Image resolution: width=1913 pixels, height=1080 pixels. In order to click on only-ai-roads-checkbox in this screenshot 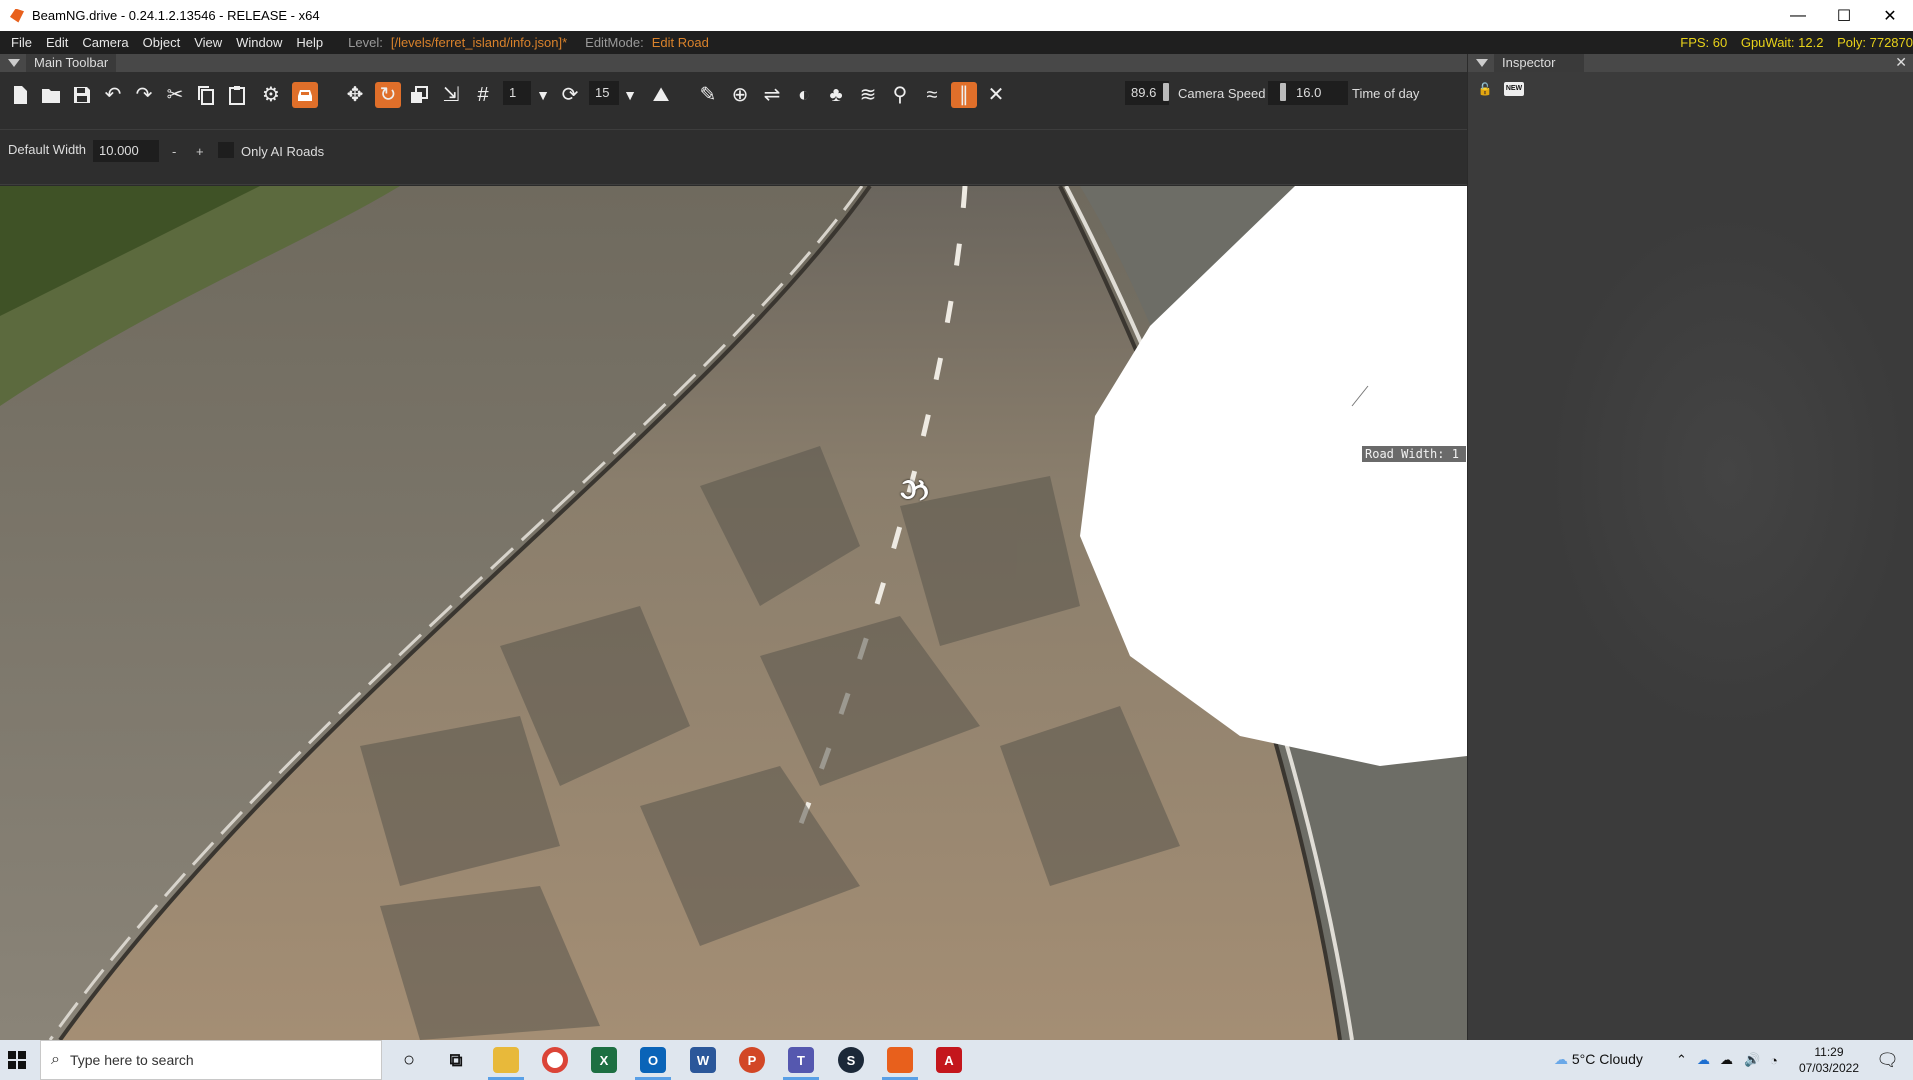, I will do `click(226, 150)`.